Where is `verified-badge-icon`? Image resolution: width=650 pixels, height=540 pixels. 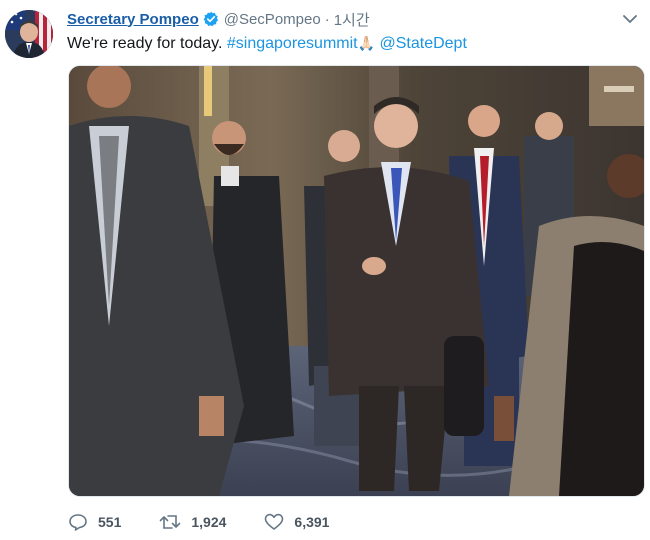
verified-badge-icon is located at coordinates (211, 19).